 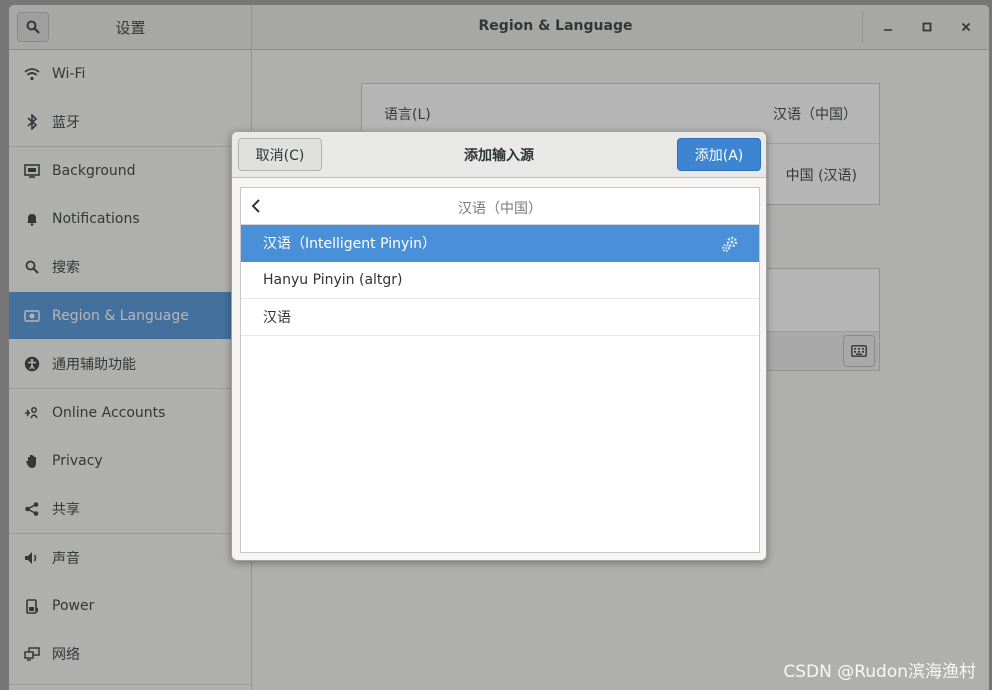 I want to click on dialog-header: 取消(C) 添加输入源 添加(A), so click(x=499, y=155).